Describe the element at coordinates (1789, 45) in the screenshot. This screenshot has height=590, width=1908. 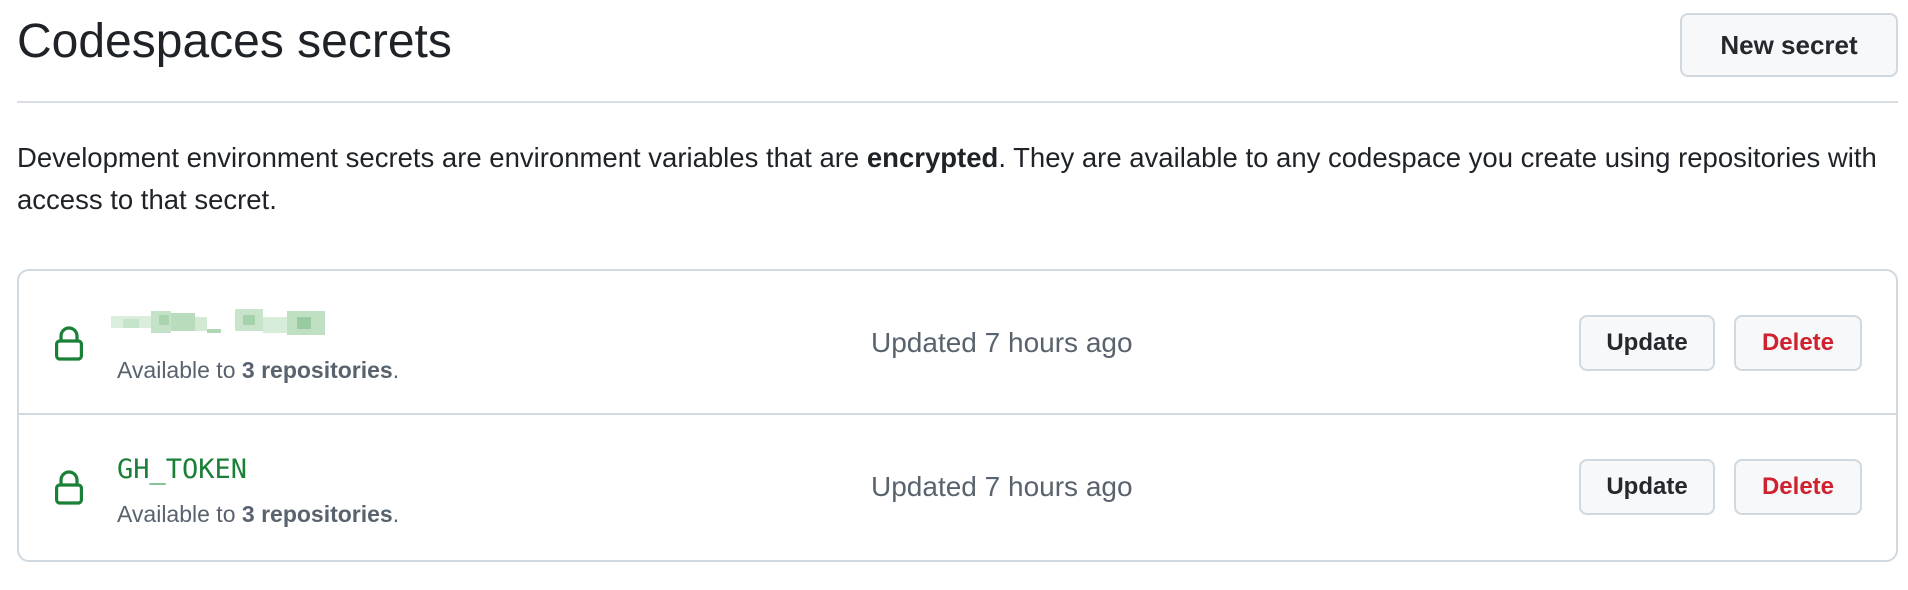
I see `new-secret-button: New secret` at that location.